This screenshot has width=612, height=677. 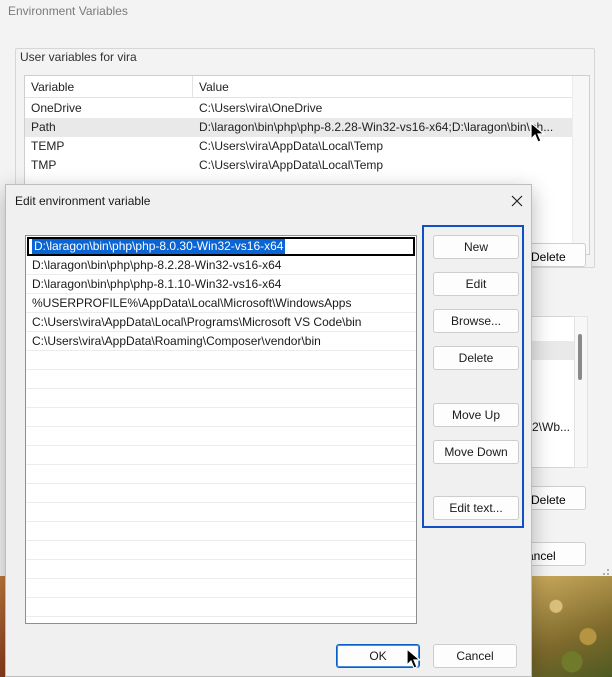 I want to click on close-button, so click(x=517, y=201).